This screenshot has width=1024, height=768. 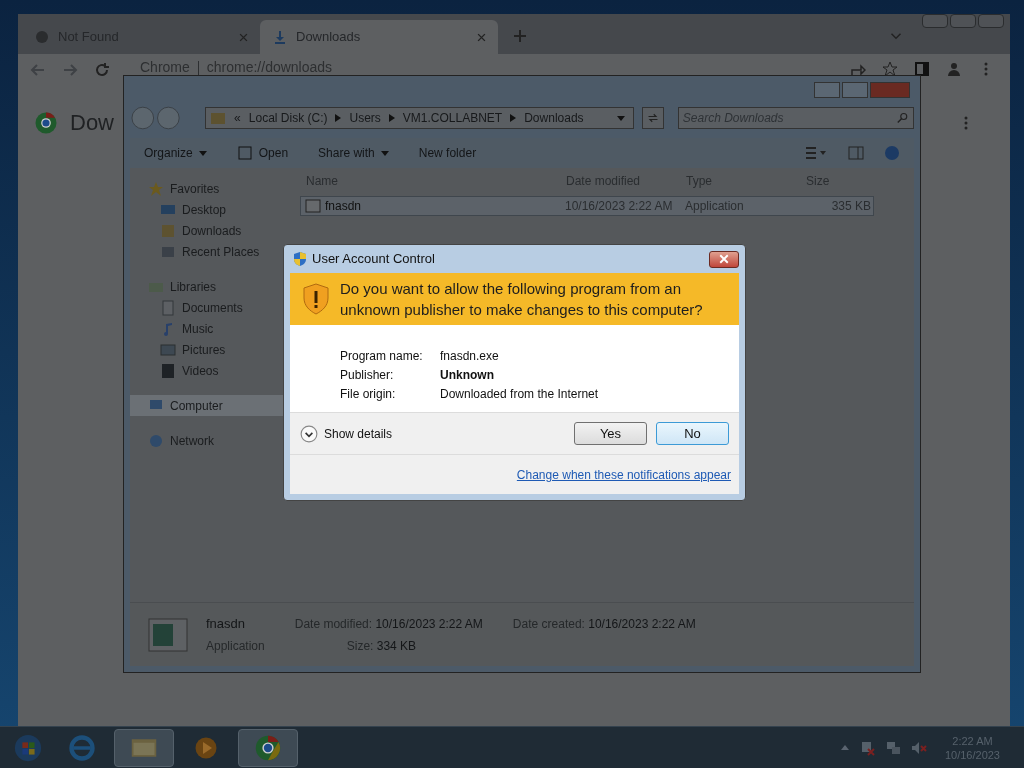 What do you see at coordinates (922, 69) in the screenshot?
I see `side-panel-icon` at bounding box center [922, 69].